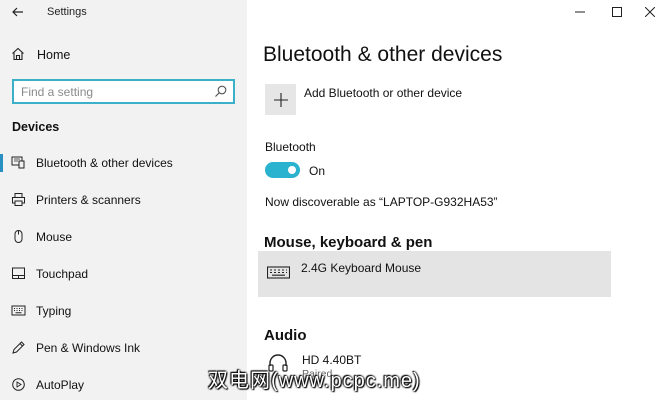 This screenshot has height=400, width=670. I want to click on minimize-icon, so click(580, 12).